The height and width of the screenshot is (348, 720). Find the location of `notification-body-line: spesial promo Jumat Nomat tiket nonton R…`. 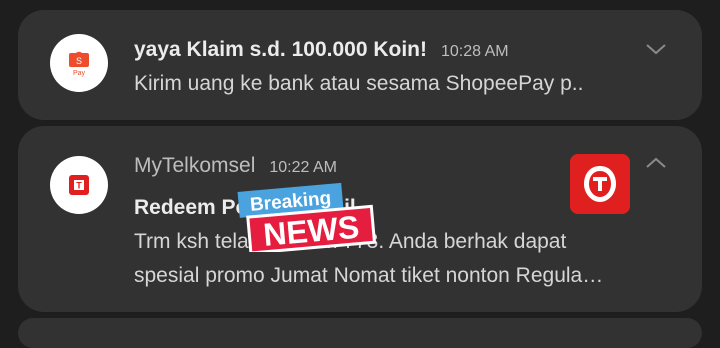

notification-body-line: spesial promo Jumat Nomat tiket nonton R… is located at coordinates (369, 275).